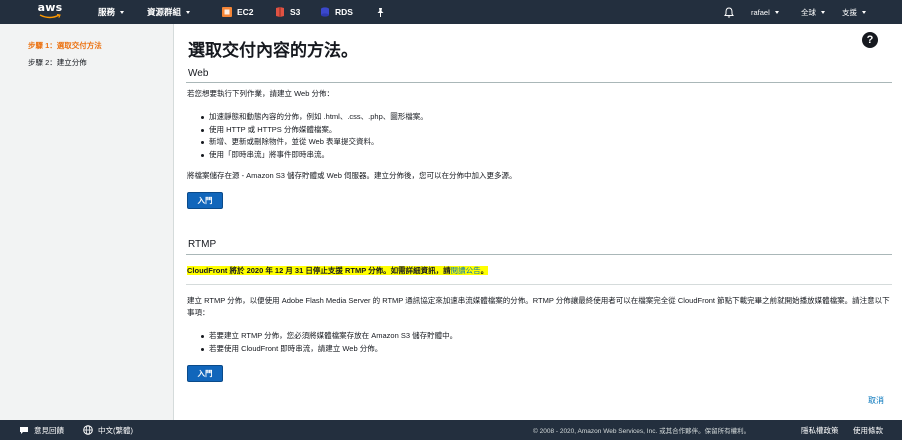 The image size is (902, 440). Describe the element at coordinates (49, 430) in the screenshot. I see `feedback-label: 意見回饋` at that location.